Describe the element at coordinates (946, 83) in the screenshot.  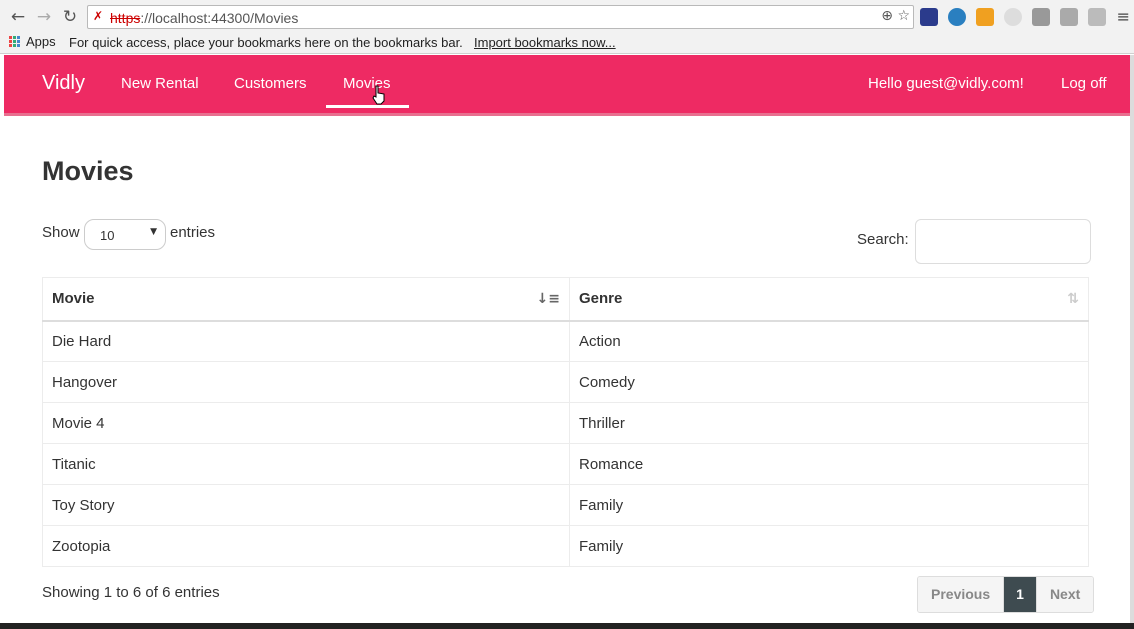
I see `user-greeting: Hello guest@vidly.com!` at that location.